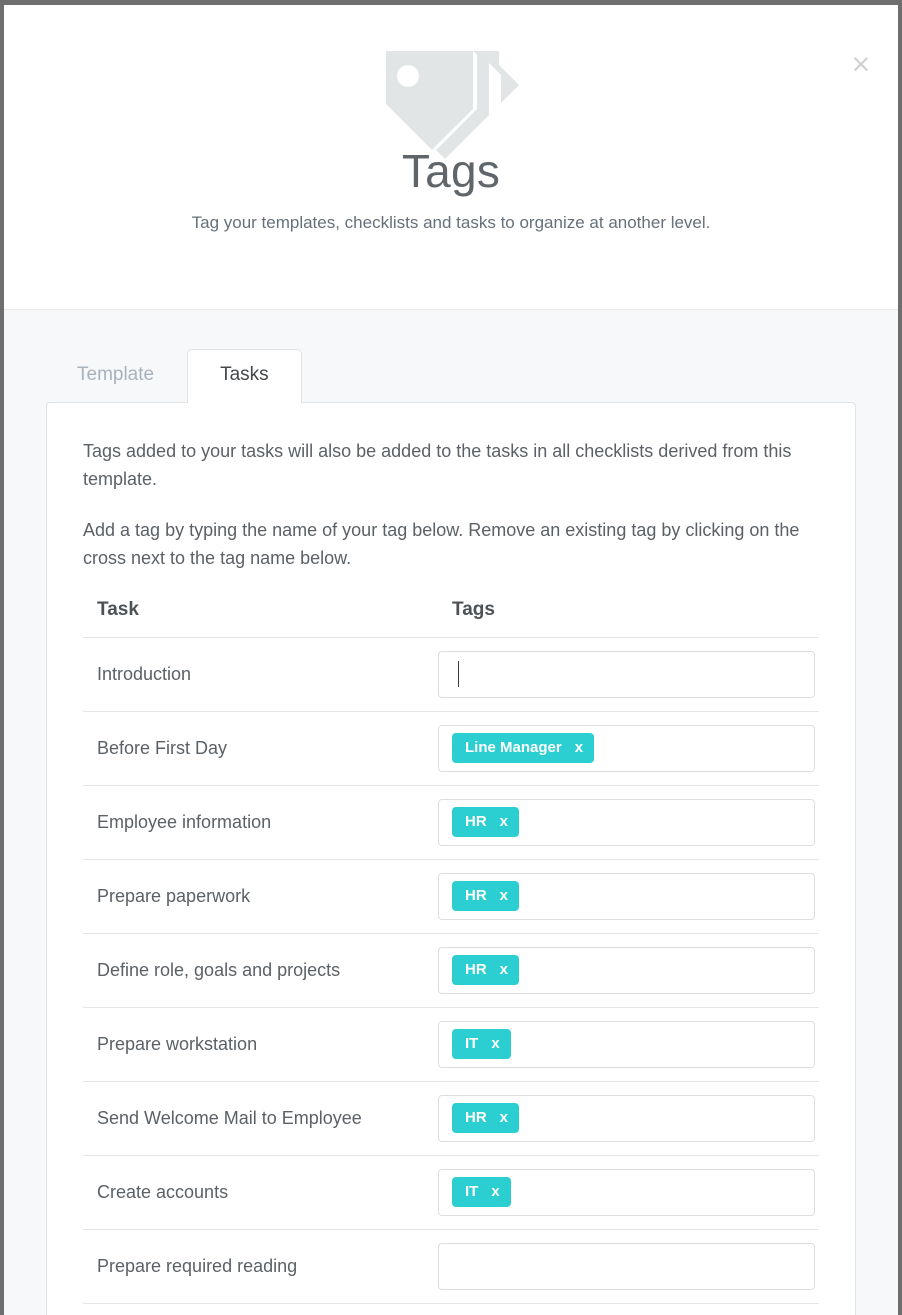 The width and height of the screenshot is (902, 1315). Describe the element at coordinates (229, 1117) in the screenshot. I see `task-name: Send Welcome Mail to Employee` at that location.